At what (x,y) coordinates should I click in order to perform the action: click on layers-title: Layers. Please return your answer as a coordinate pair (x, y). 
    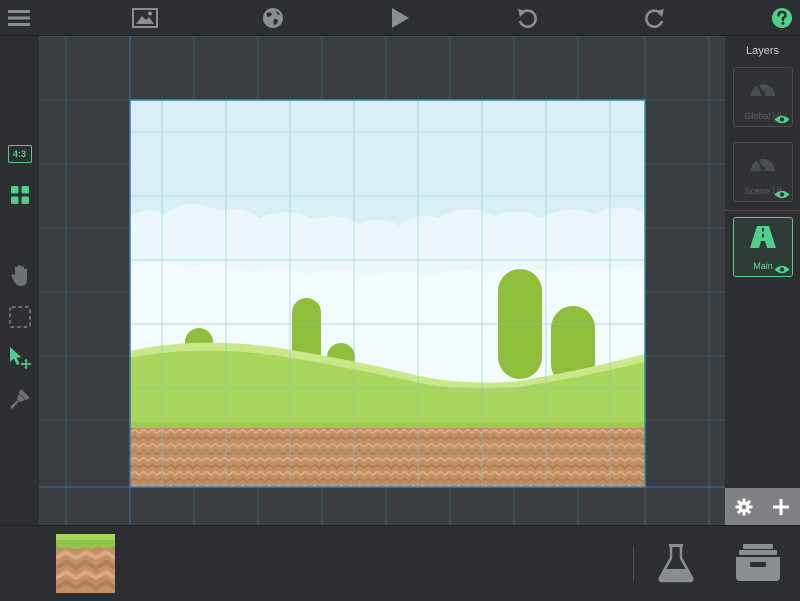
    Looking at the image, I should click on (762, 51).